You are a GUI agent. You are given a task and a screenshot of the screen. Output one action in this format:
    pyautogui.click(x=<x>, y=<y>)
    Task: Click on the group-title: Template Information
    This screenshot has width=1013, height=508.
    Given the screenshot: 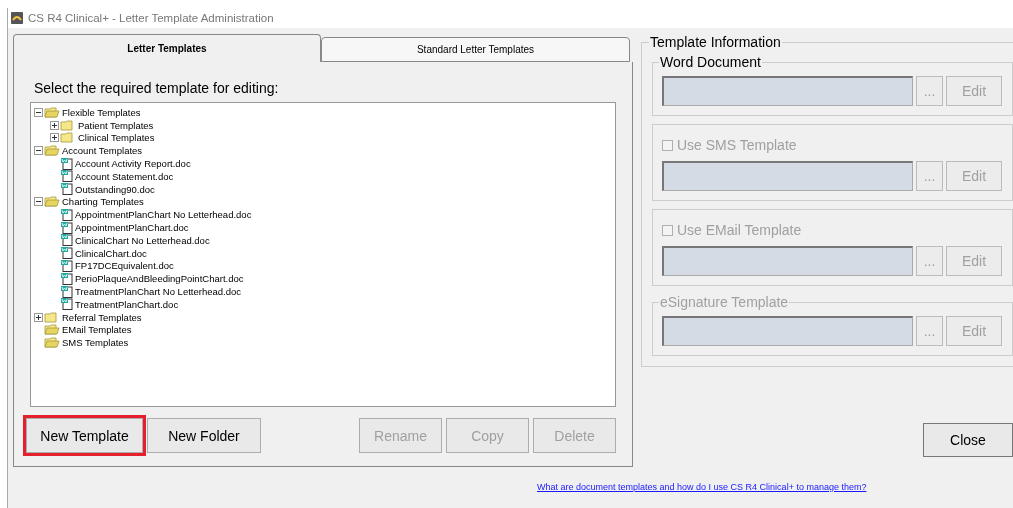 What is the action you would take?
    pyautogui.click(x=715, y=42)
    